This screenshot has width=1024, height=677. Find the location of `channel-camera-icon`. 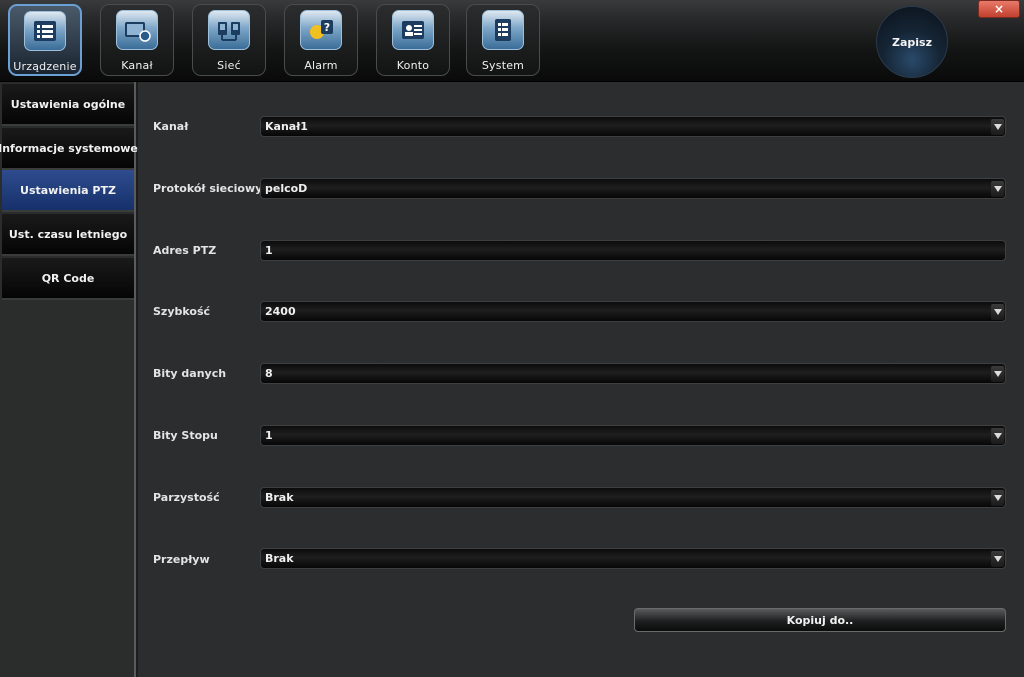

channel-camera-icon is located at coordinates (137, 30).